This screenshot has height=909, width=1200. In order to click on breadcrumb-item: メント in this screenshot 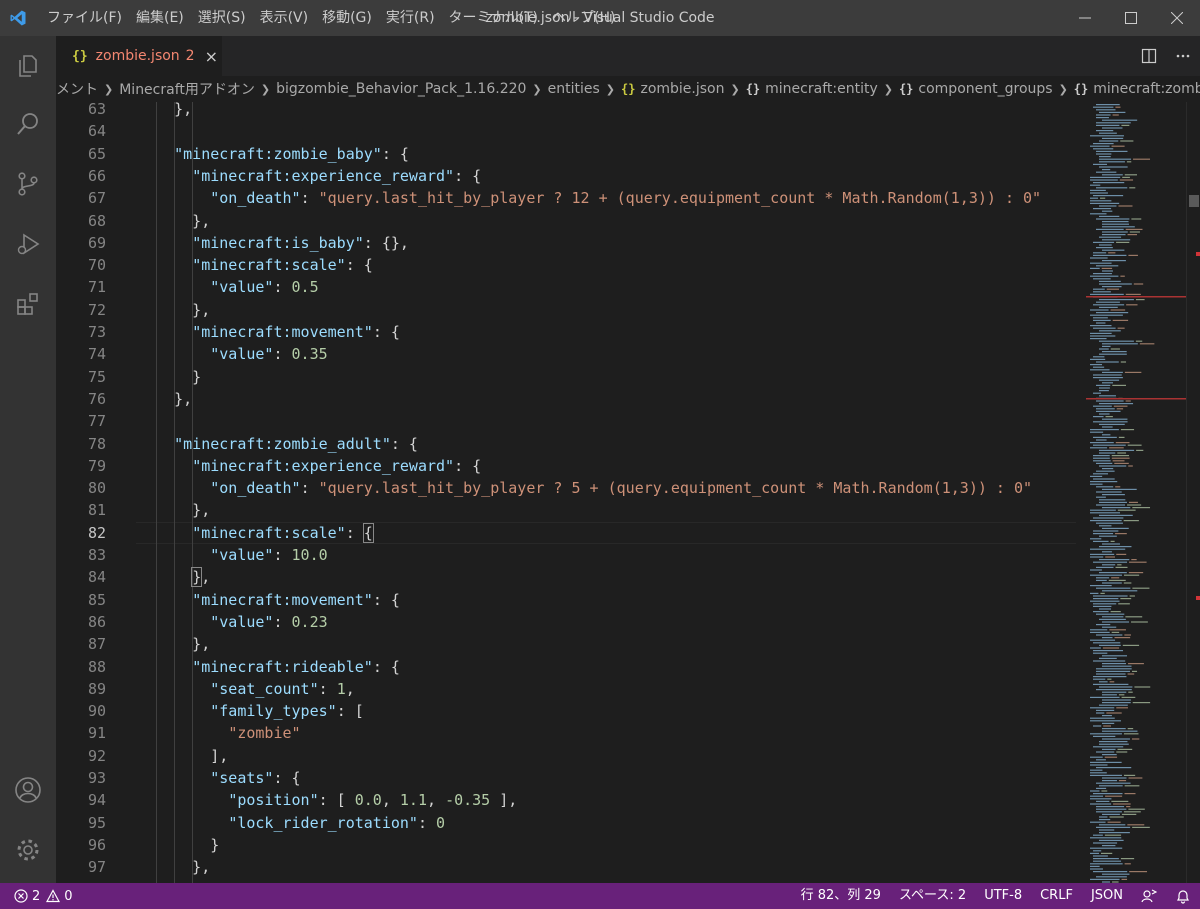, I will do `click(77, 89)`.